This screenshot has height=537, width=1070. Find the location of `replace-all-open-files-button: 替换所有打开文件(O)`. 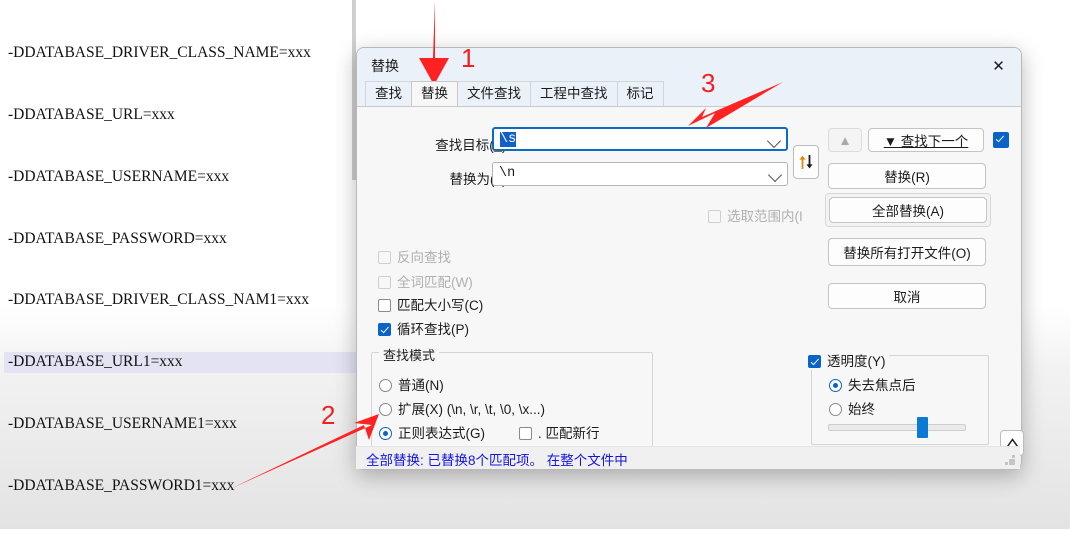

replace-all-open-files-button: 替换所有打开文件(O) is located at coordinates (907, 252).